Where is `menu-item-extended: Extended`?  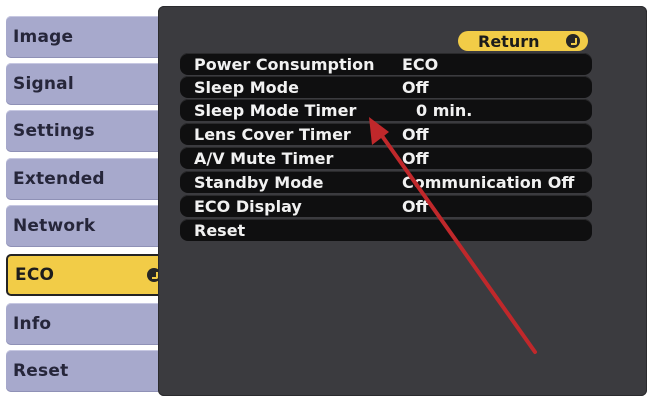 menu-item-extended: Extended is located at coordinates (82, 179).